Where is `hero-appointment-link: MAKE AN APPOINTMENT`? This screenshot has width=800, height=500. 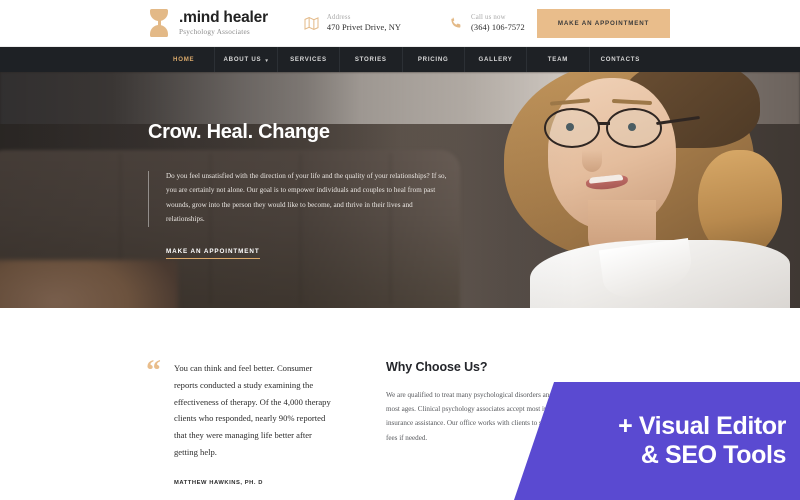
hero-appointment-link: MAKE AN APPOINTMENT is located at coordinates (213, 254).